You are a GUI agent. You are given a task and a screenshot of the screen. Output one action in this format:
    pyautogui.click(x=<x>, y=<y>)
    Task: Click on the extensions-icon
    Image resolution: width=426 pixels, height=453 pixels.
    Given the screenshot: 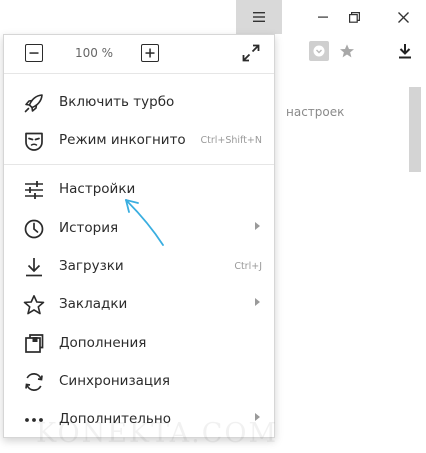 What is the action you would take?
    pyautogui.click(x=34, y=343)
    